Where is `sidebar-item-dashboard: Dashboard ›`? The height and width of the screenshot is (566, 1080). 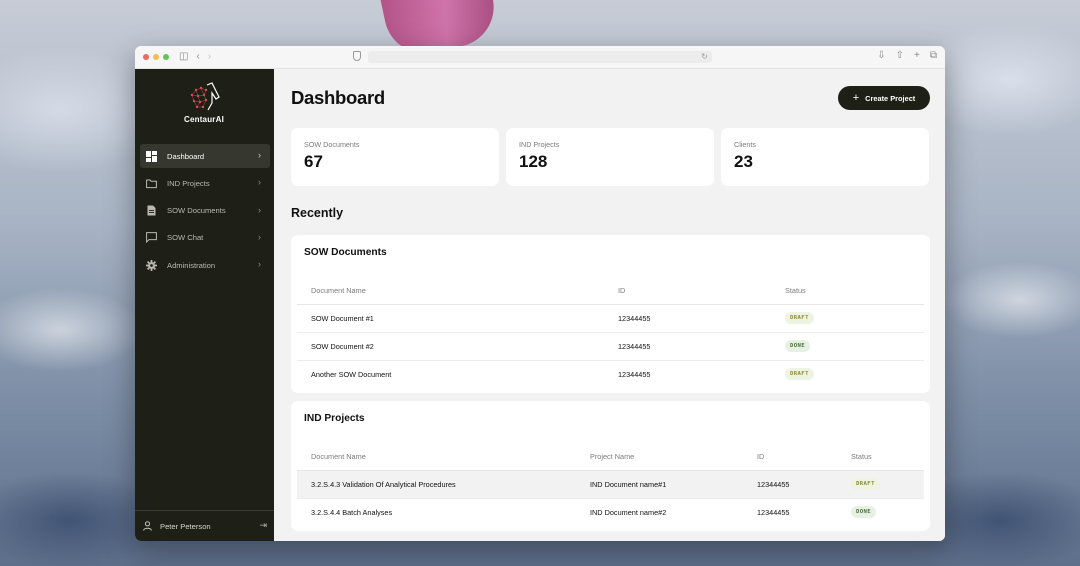 sidebar-item-dashboard: Dashboard › is located at coordinates (205, 156).